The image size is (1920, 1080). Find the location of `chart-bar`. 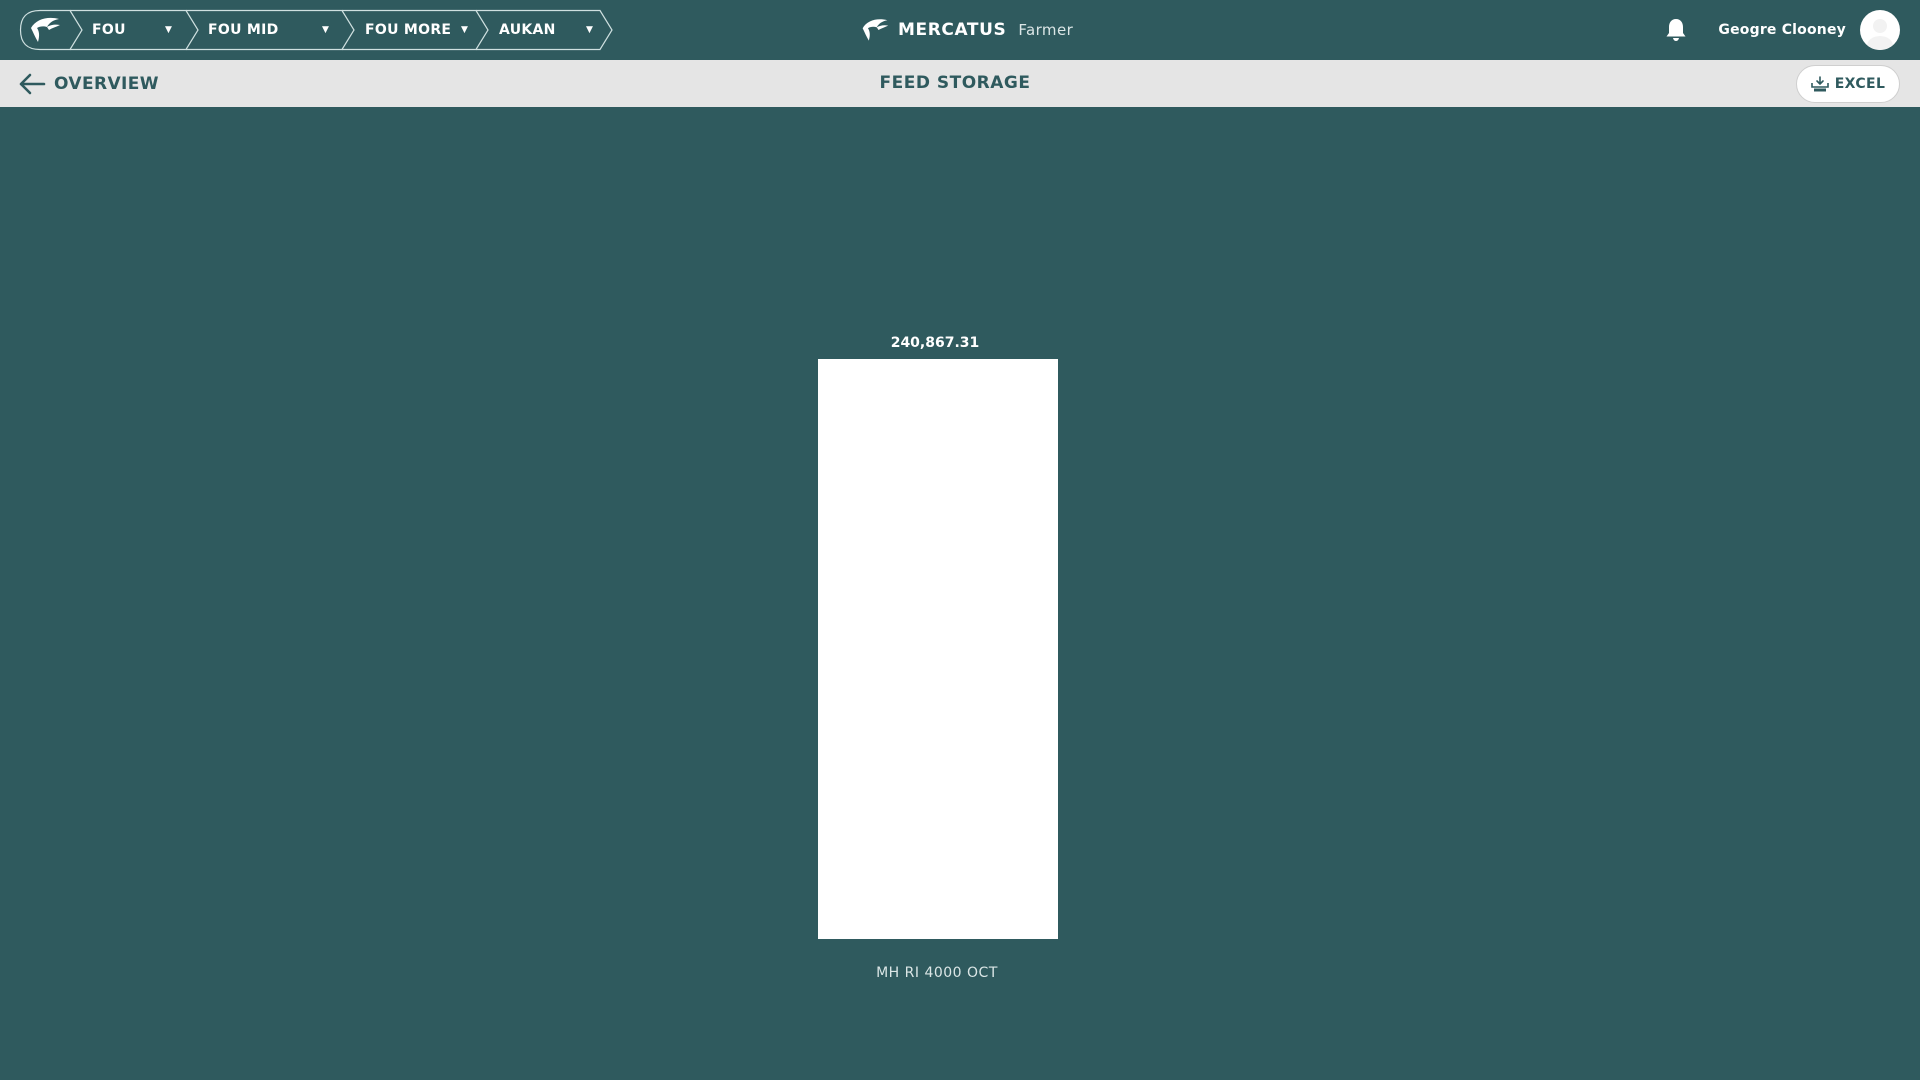

chart-bar is located at coordinates (938, 649).